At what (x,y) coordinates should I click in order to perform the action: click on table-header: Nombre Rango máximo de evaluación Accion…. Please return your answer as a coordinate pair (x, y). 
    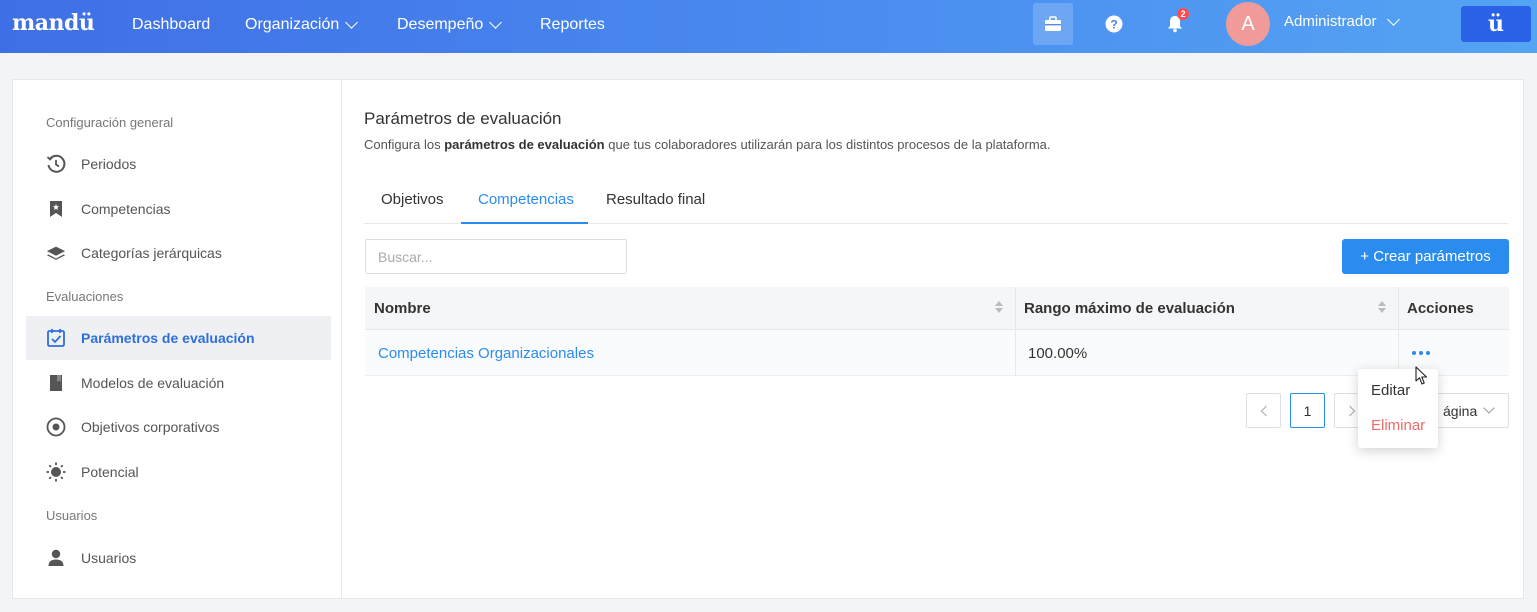
    Looking at the image, I should click on (937, 308).